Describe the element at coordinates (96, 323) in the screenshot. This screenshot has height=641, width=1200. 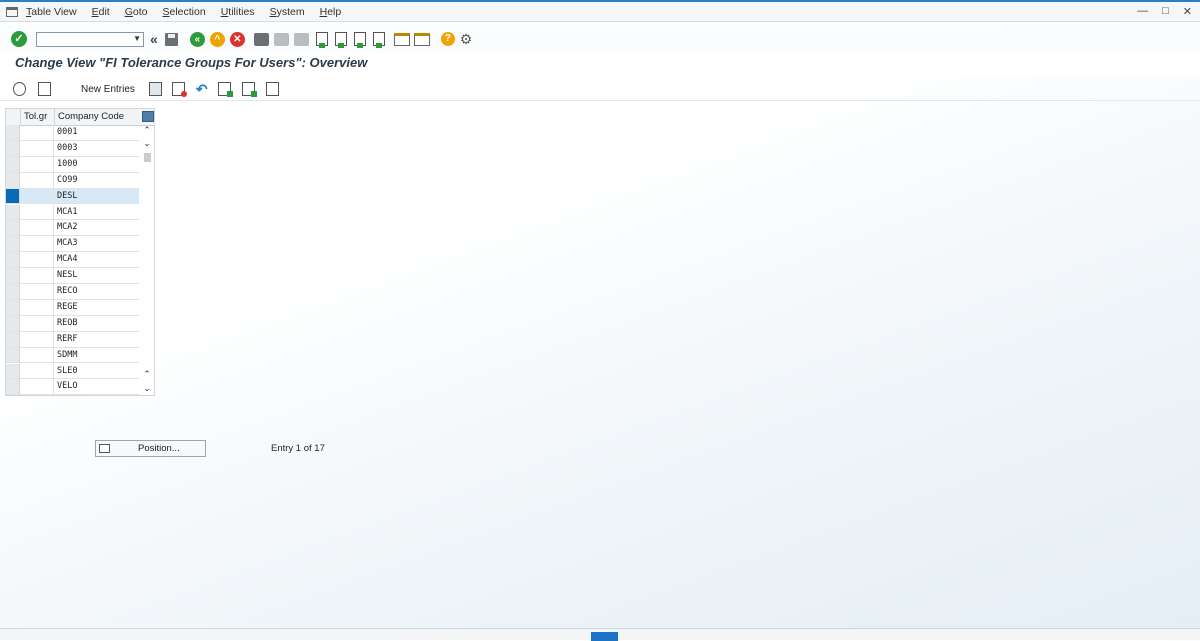
I see `cell-company-code: REOB` at that location.